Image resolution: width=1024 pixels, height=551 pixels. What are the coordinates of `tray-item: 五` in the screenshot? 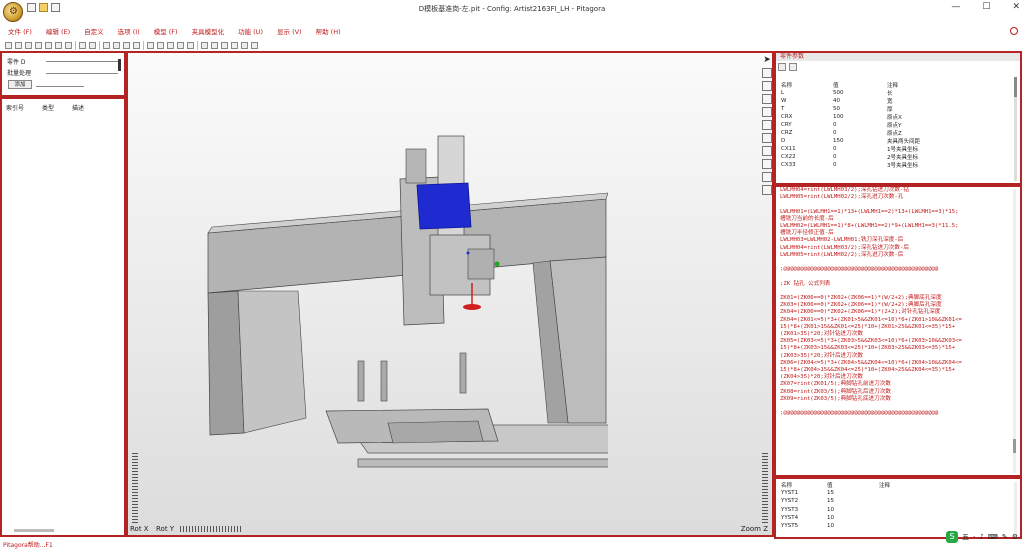 It's located at (965, 537).